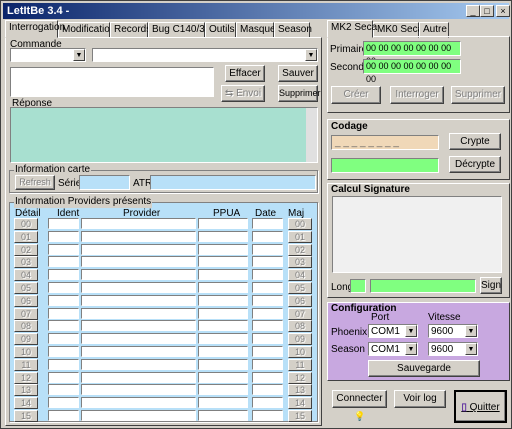 The image size is (512, 429). What do you see at coordinates (300, 403) in the screenshot?
I see `maj-row-button: 14` at bounding box center [300, 403].